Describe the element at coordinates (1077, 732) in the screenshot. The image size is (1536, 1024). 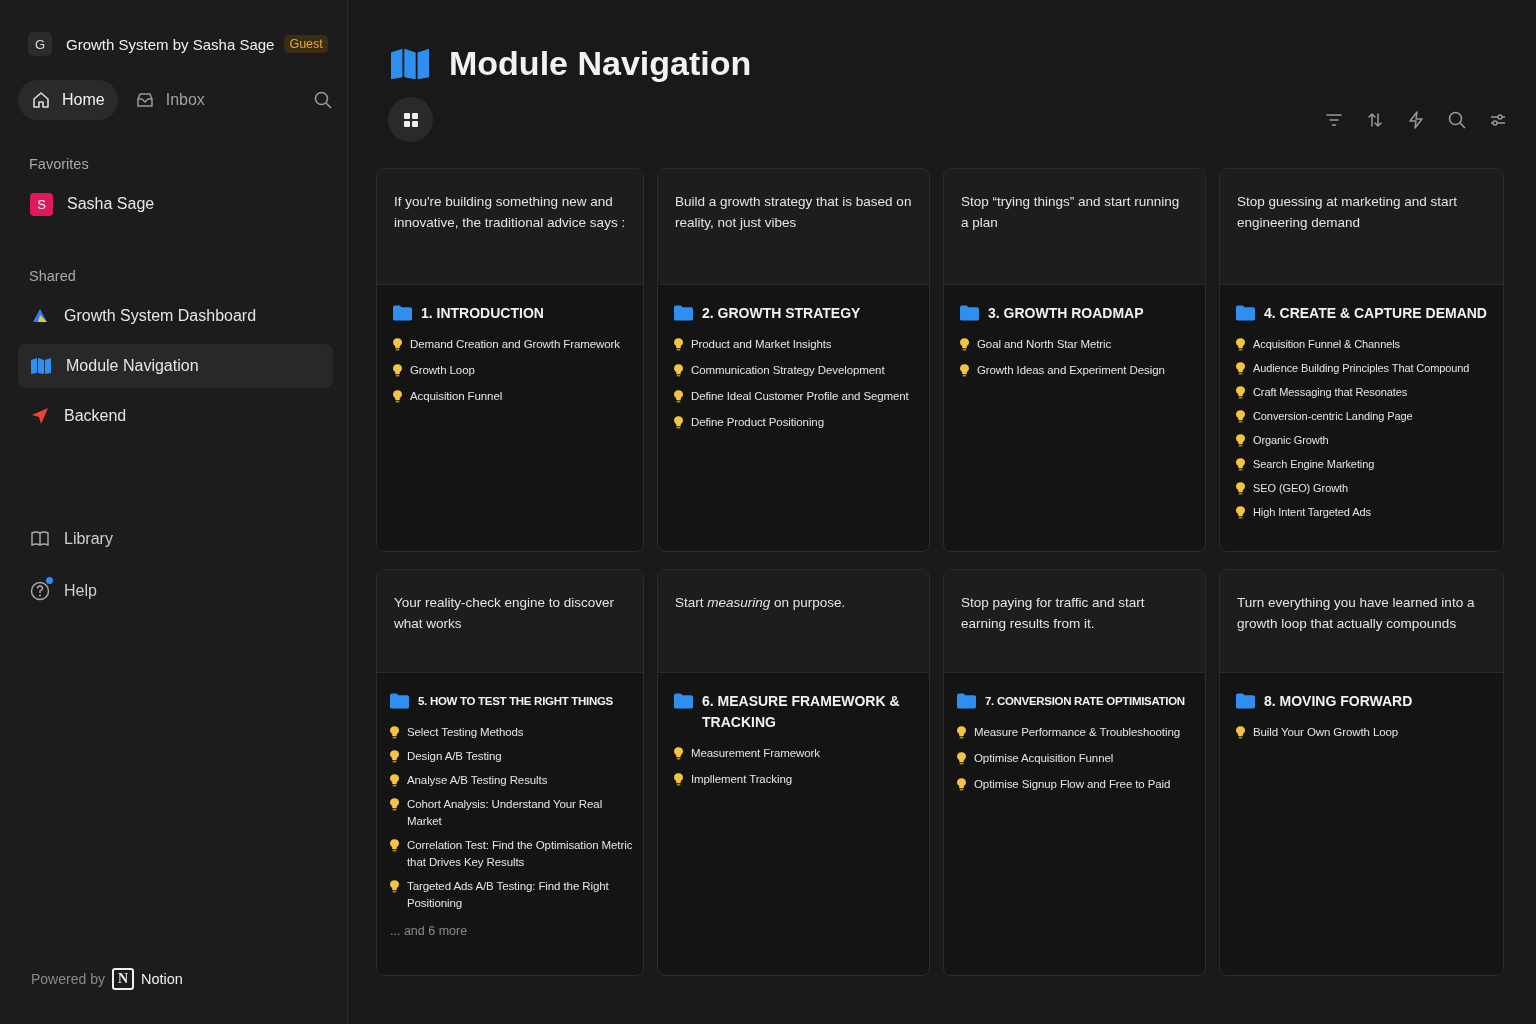
I see `lesson-link: Measure Performance & Troubleshooting` at that location.